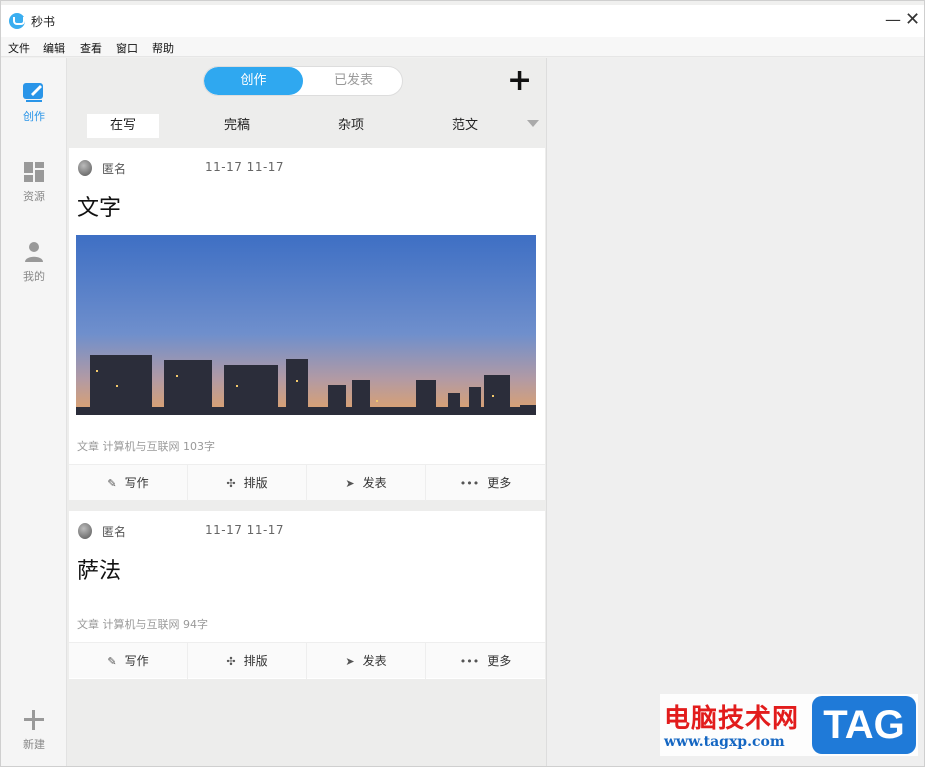 The width and height of the screenshot is (925, 767). I want to click on title-bar: 秒书 — ✕, so click(462, 21).